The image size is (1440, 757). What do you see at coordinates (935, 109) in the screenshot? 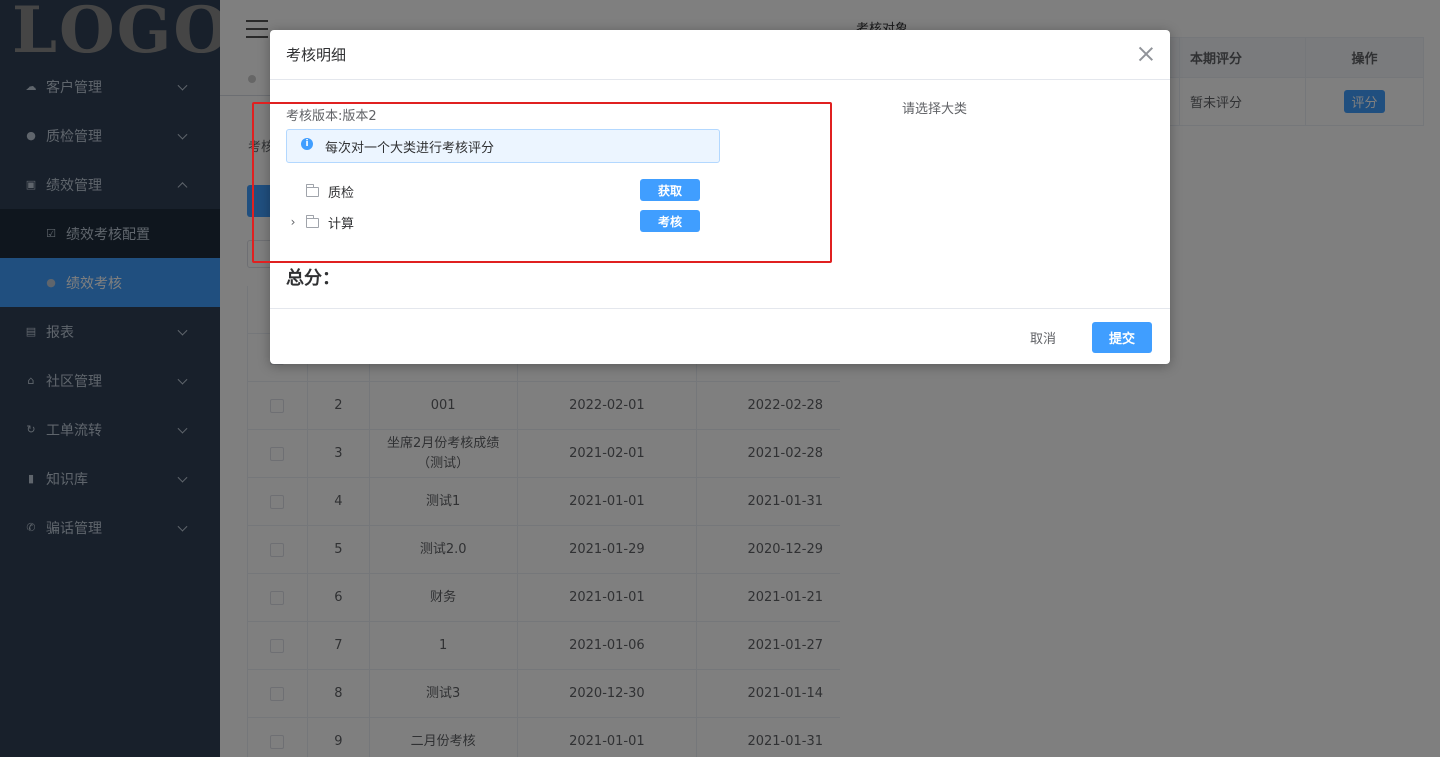
I see `select-category-hint: 请选择大类` at bounding box center [935, 109].